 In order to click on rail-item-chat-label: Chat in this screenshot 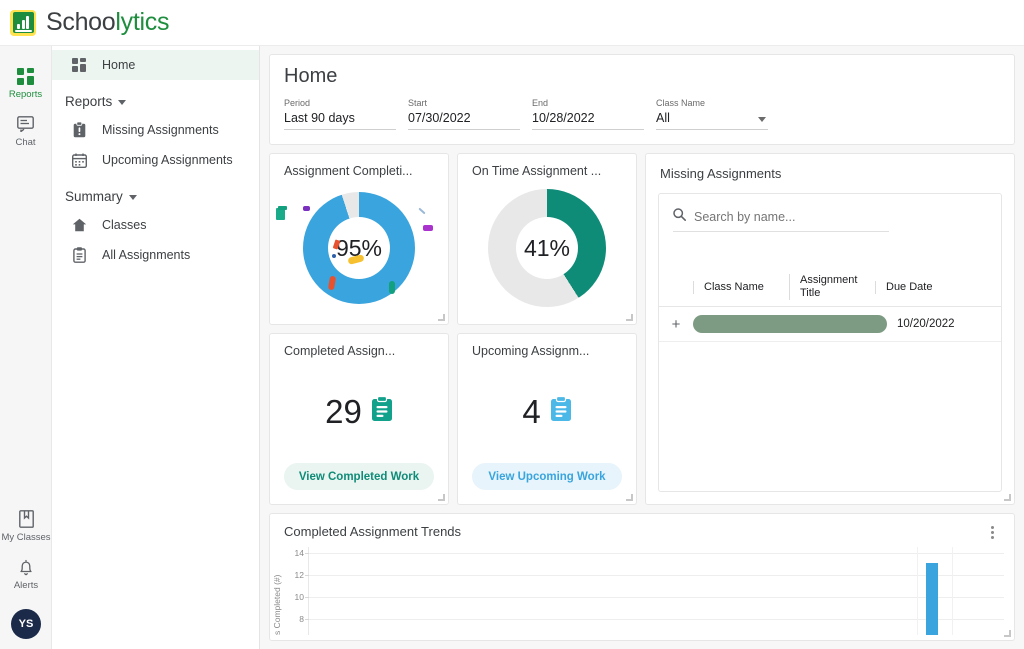, I will do `click(25, 142)`.